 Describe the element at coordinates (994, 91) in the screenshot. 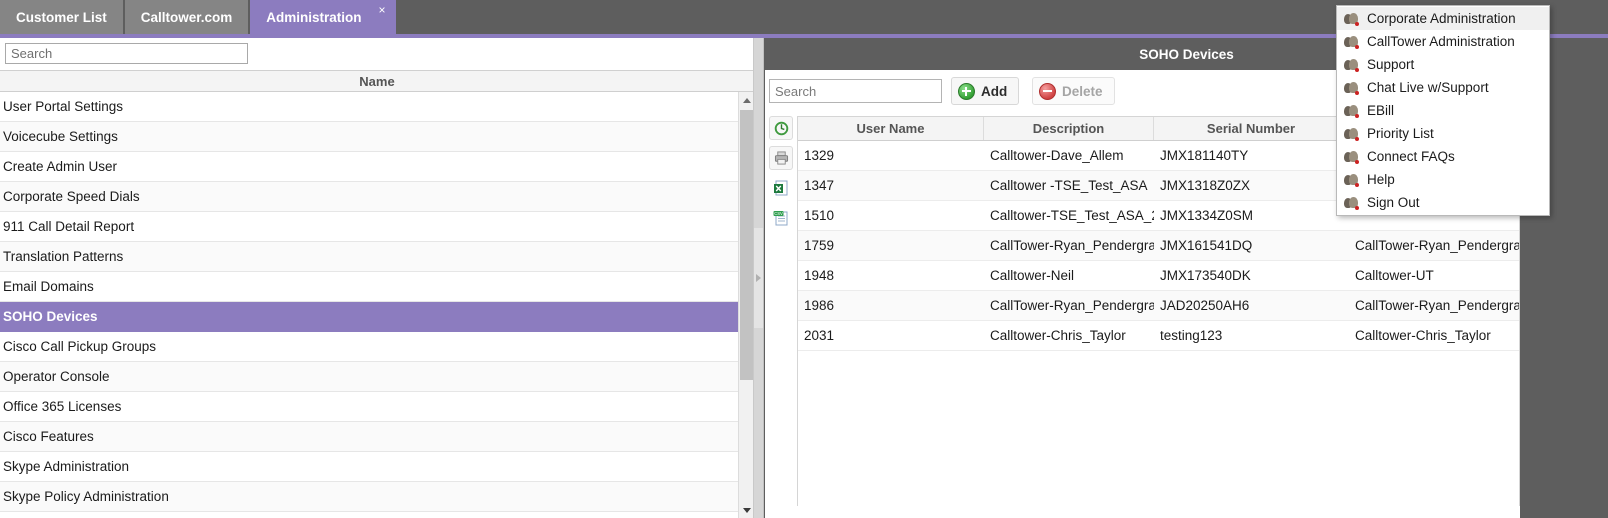

I see `add-button-label: Add` at that location.